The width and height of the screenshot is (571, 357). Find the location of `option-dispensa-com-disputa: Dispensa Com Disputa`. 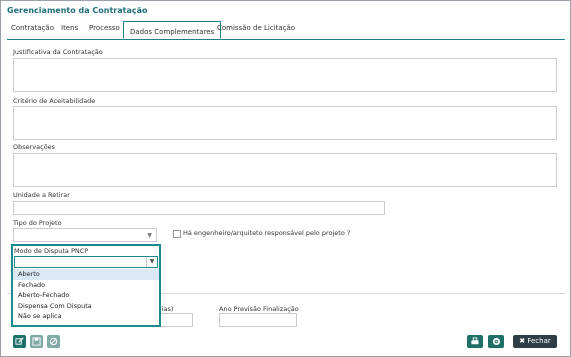

option-dispensa-com-disputa: Dispensa Com Disputa is located at coordinates (86, 306).